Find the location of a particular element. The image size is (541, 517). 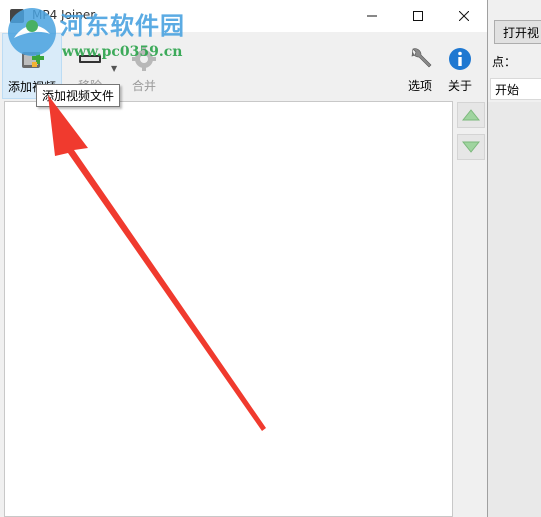

close-button is located at coordinates (464, 16).